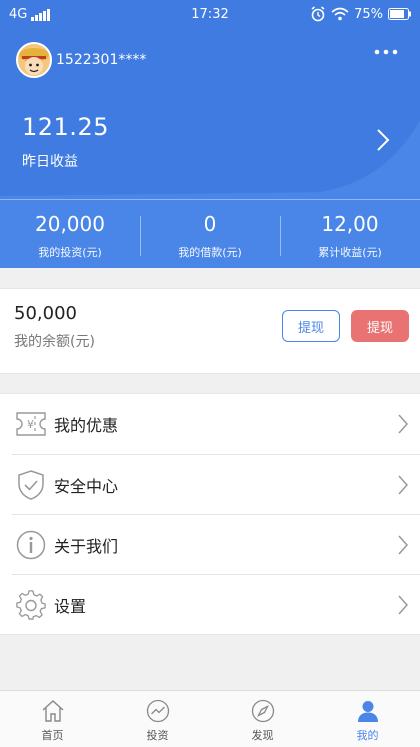  What do you see at coordinates (262, 711) in the screenshot?
I see `compass-icon` at bounding box center [262, 711].